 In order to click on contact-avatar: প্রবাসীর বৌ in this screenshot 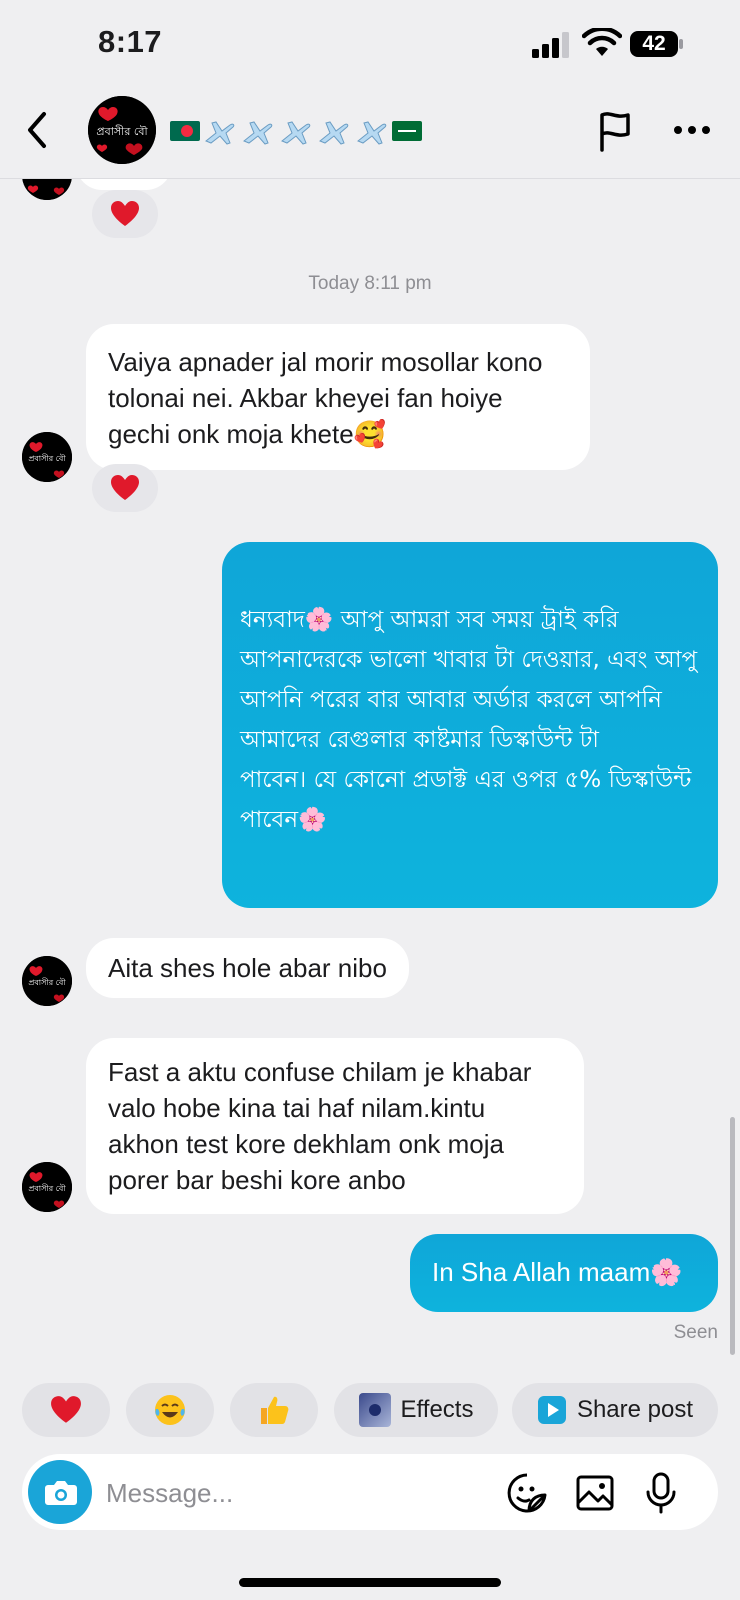, I will do `click(122, 130)`.